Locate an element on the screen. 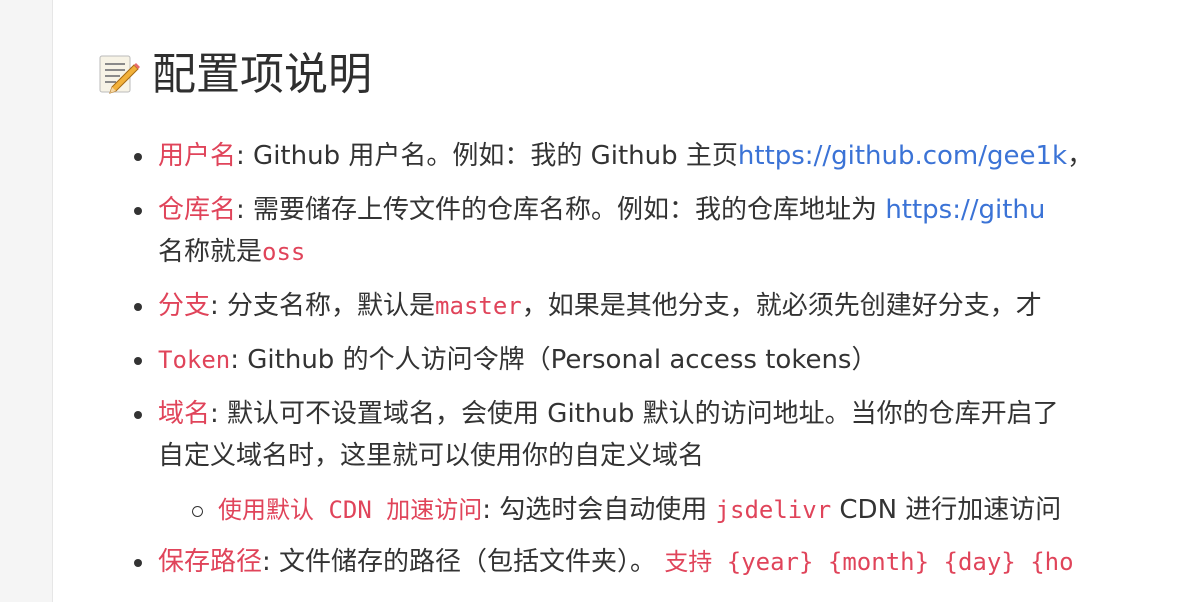 This screenshot has width=1178, height=602. desc-branch-a: : 分支名称，默认是 is located at coordinates (323, 306).